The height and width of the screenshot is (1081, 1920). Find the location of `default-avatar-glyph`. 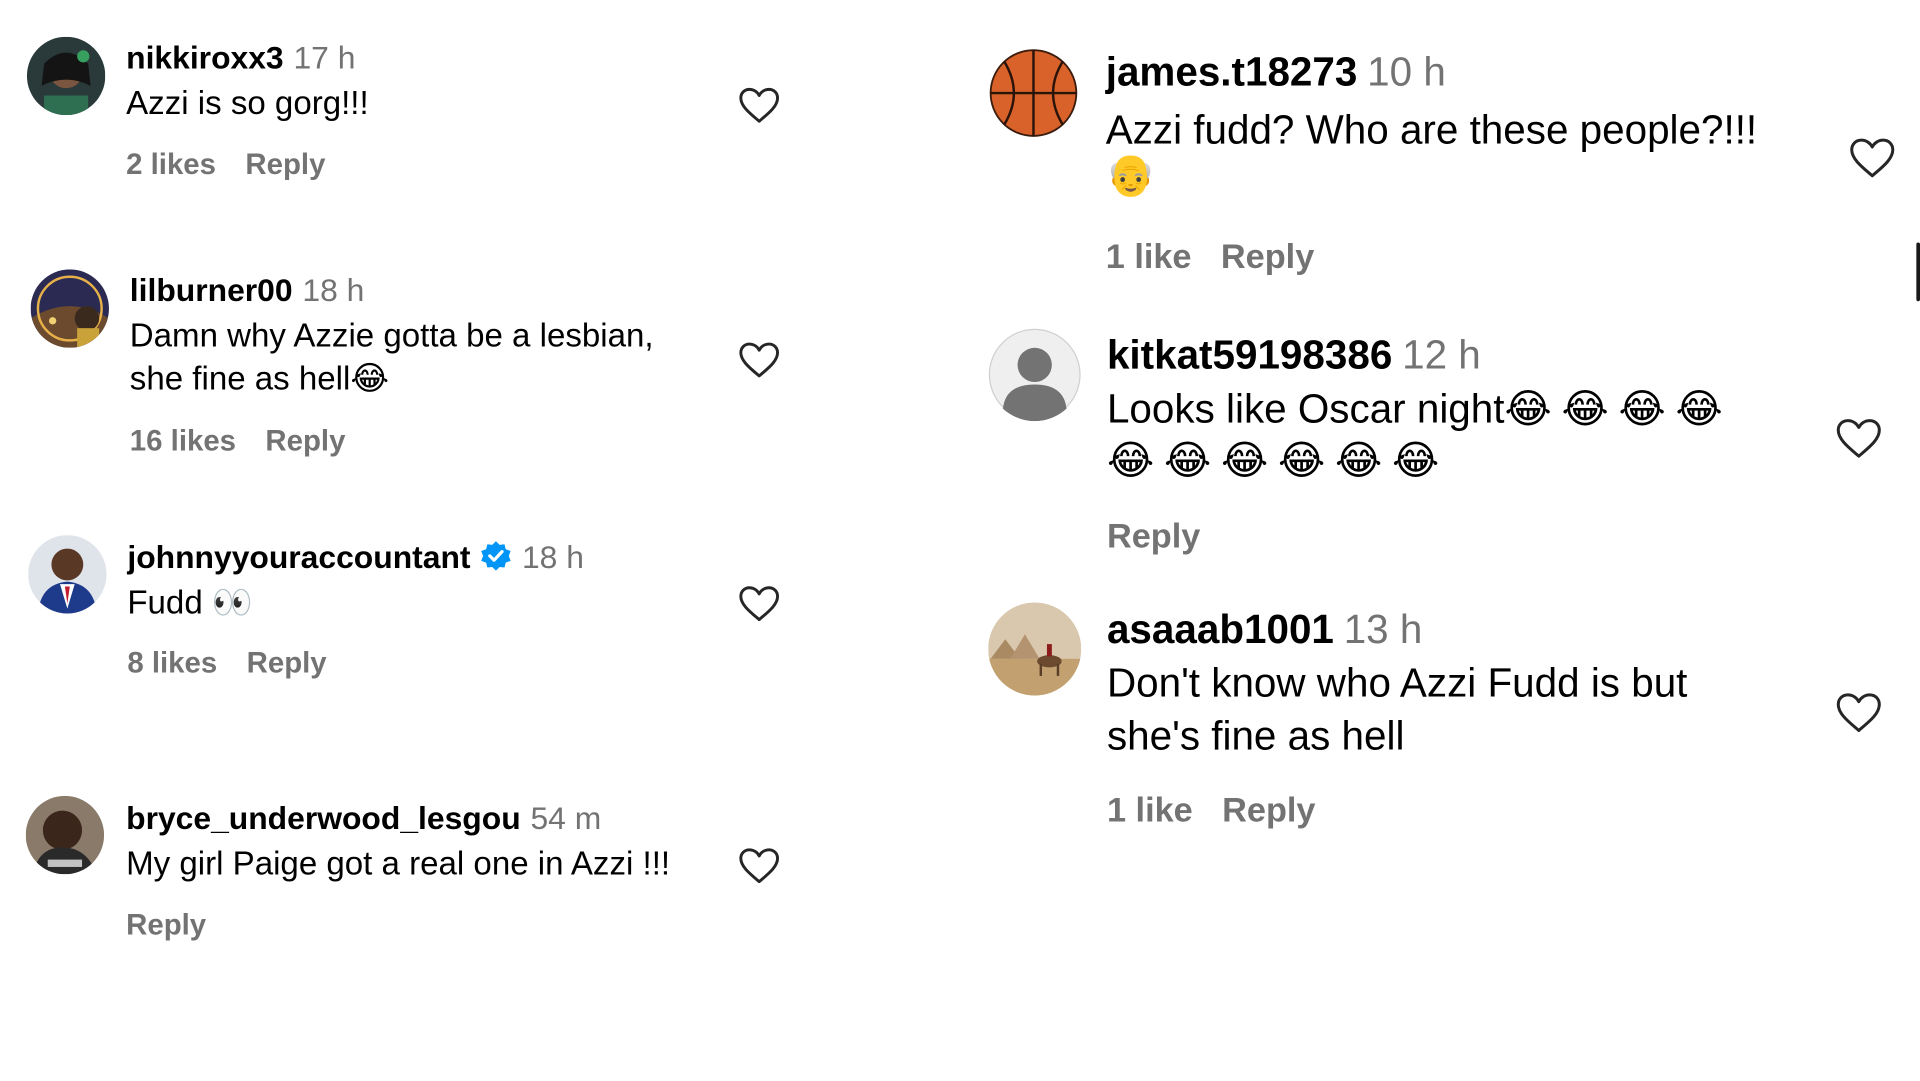

default-avatar-glyph is located at coordinates (1034, 375).